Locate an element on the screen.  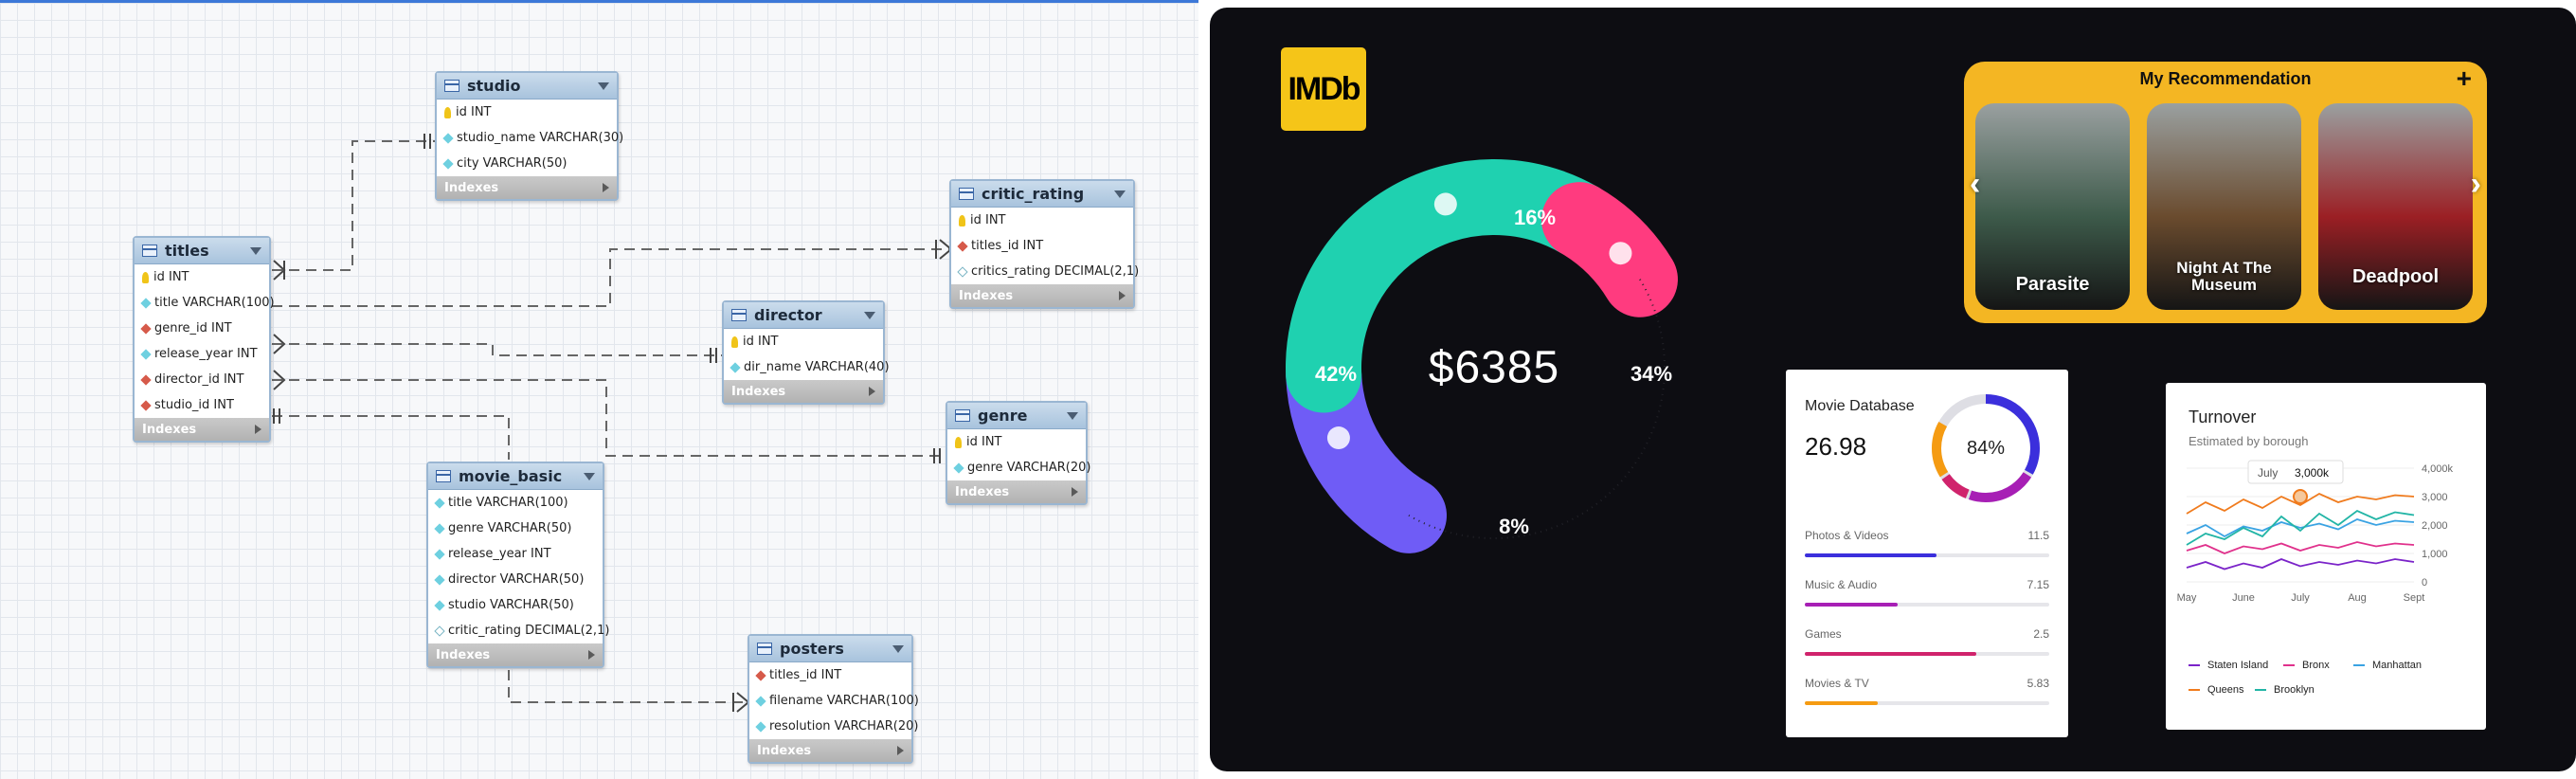
legend-item: Manhattan is located at coordinates (2387, 666).